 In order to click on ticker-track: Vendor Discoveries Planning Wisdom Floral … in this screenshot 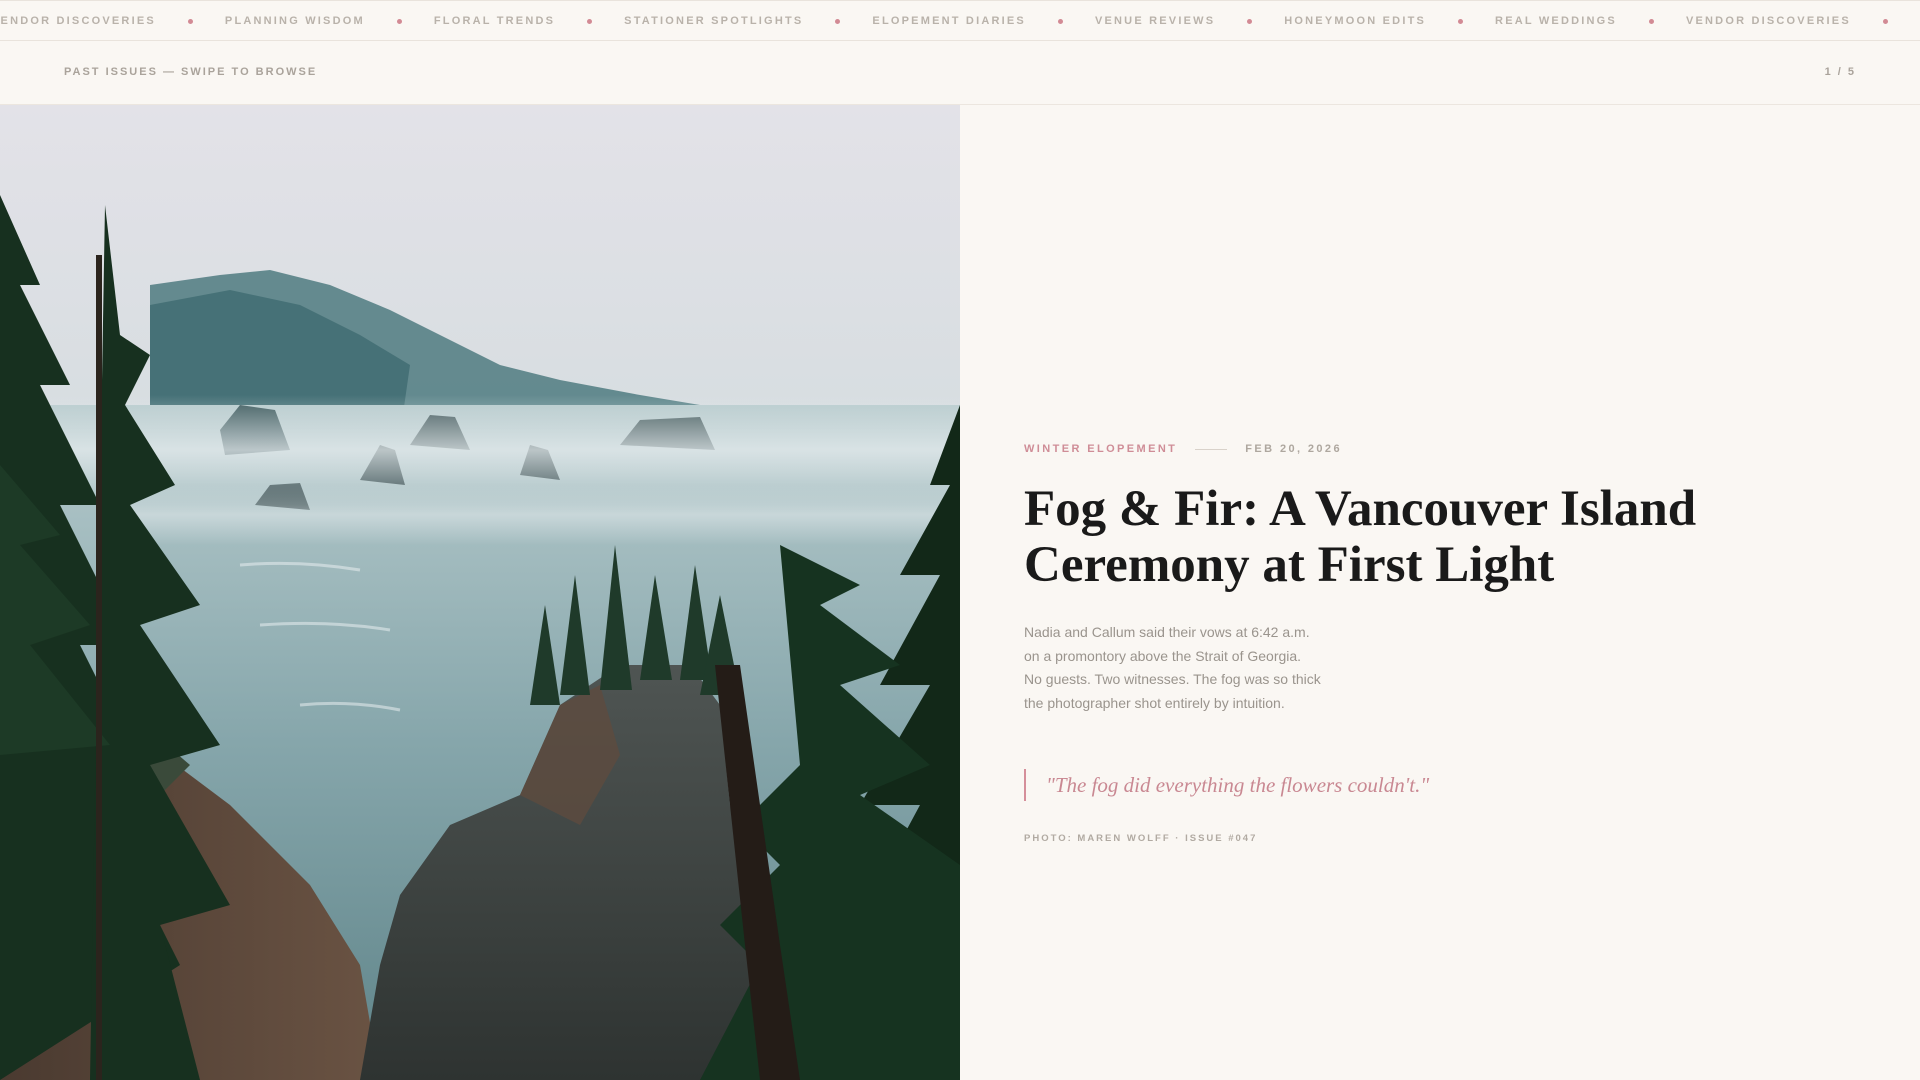, I will do `click(960, 20)`.